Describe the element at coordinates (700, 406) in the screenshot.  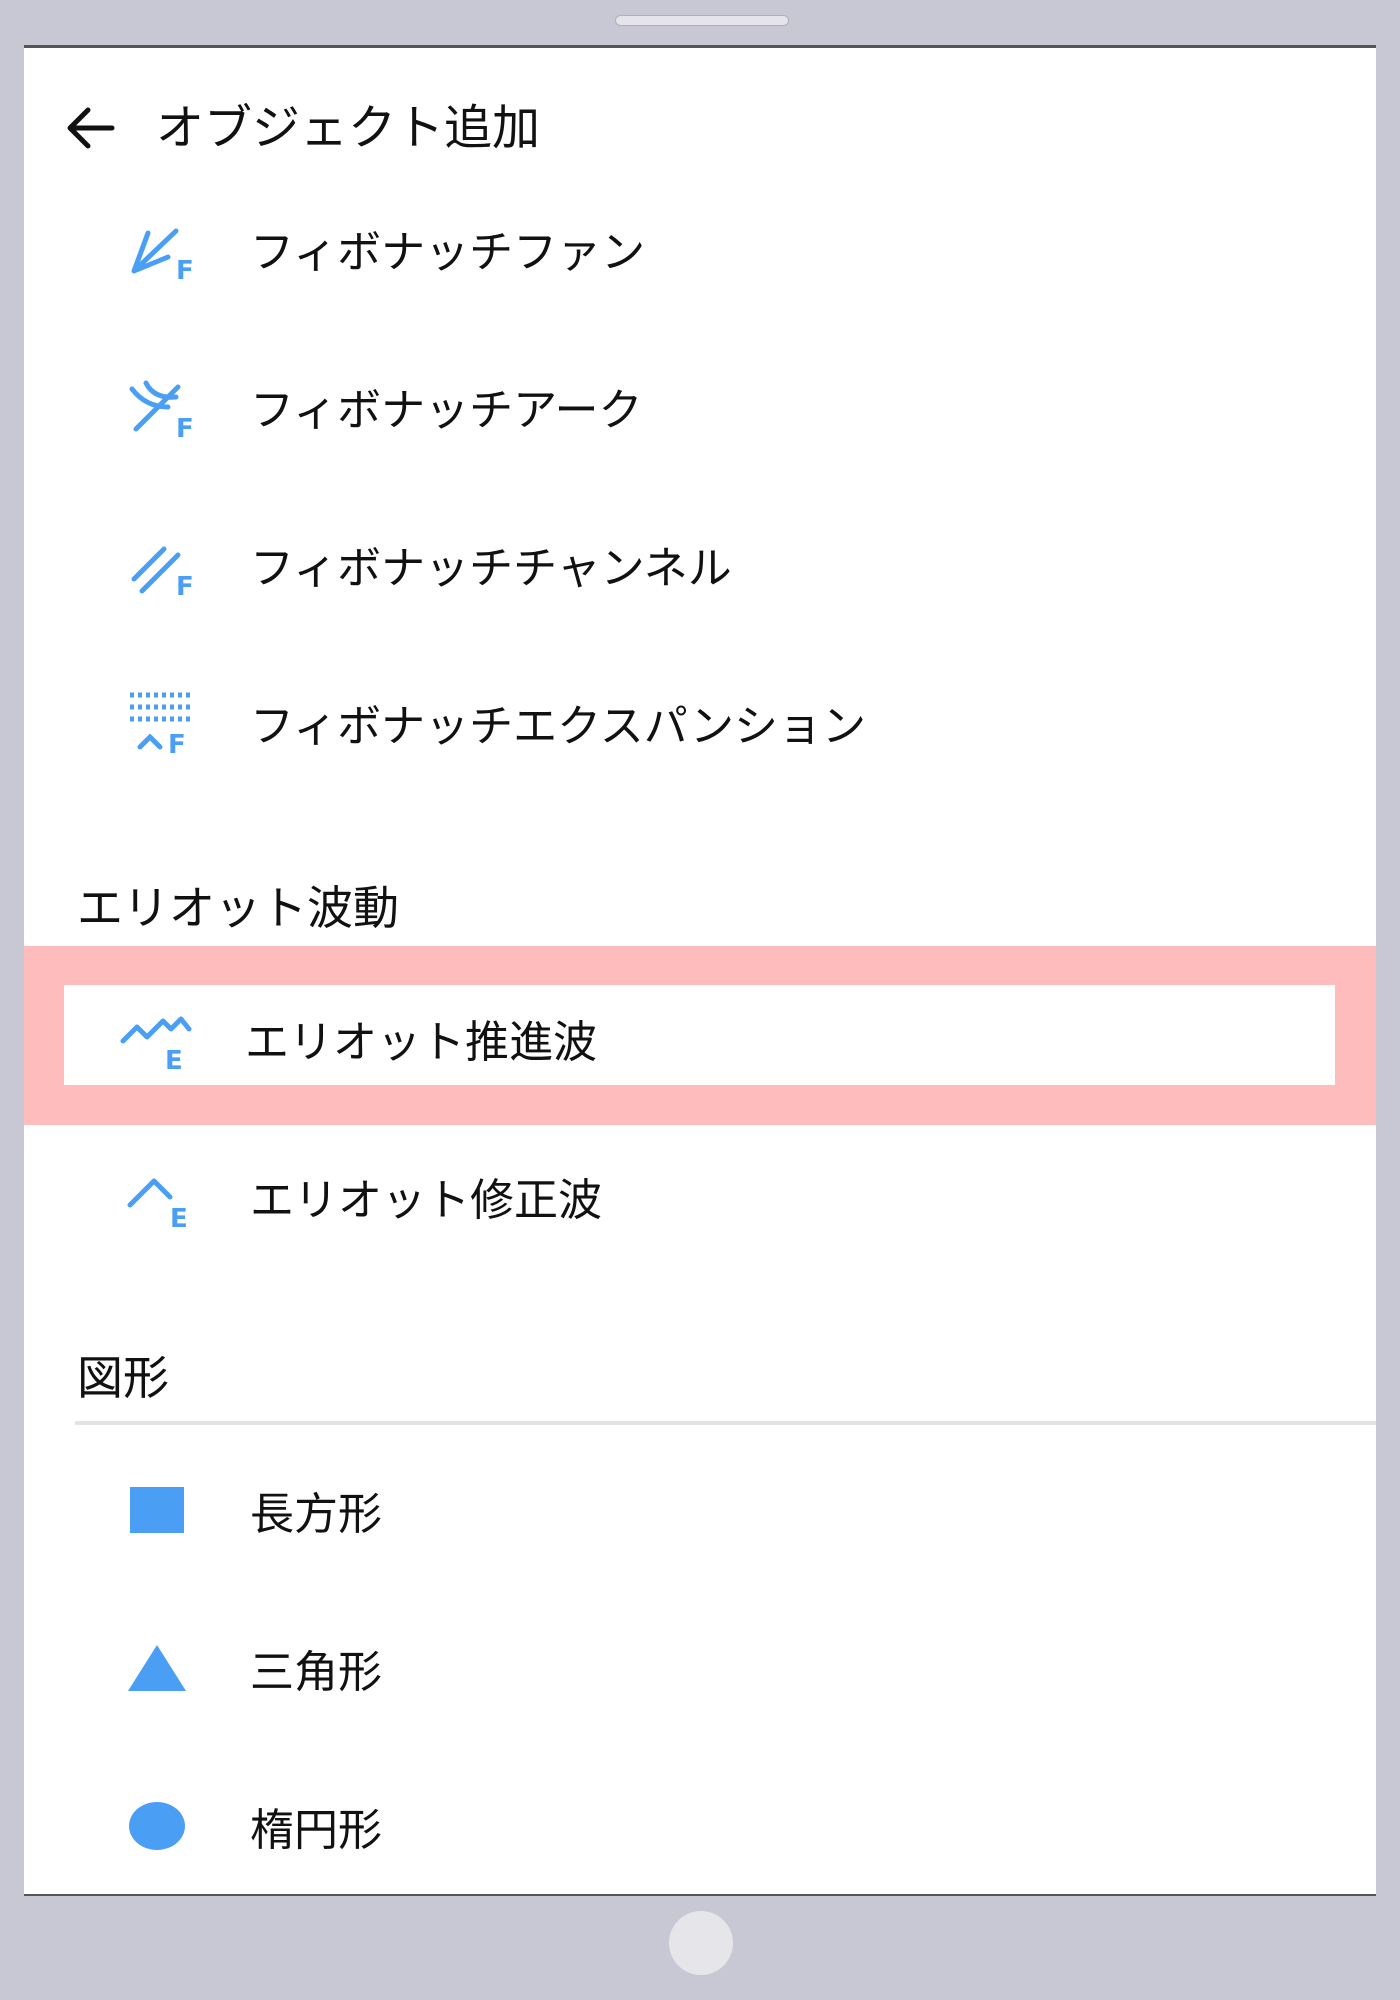
I see `list-item-fibonacci-arc: F フィボナッチアーク` at that location.